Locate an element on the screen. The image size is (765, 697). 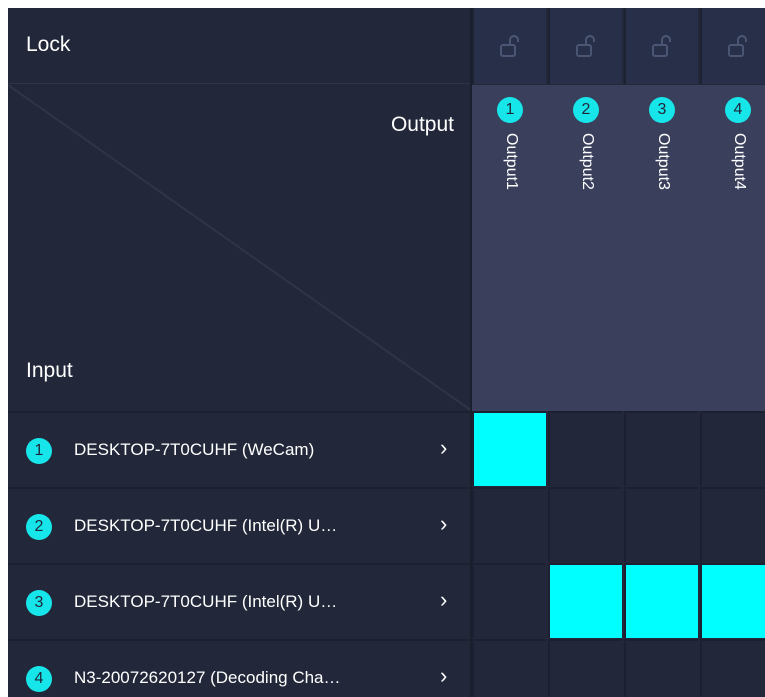
output-name-label: Output2 is located at coordinates (587, 161).